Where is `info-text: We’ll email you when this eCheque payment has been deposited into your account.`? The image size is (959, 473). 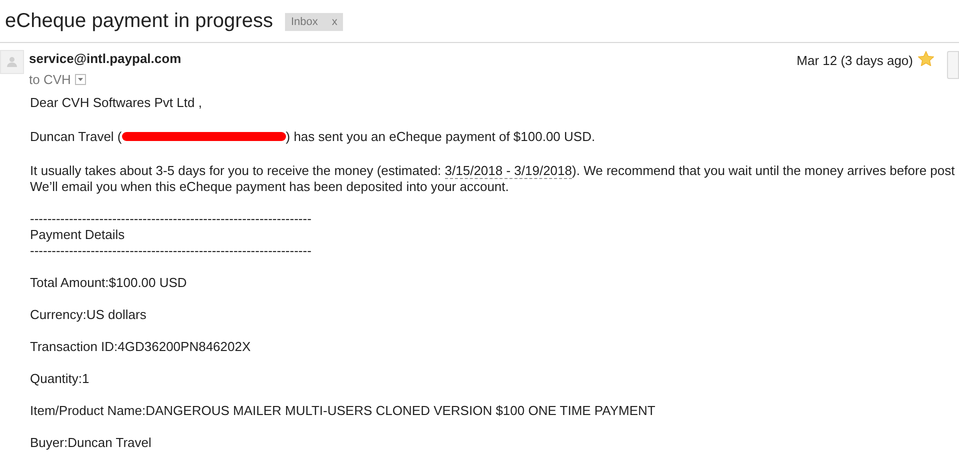
info-text: We’ll email you when this eCheque payment has been deposited into your account. is located at coordinates (270, 186).